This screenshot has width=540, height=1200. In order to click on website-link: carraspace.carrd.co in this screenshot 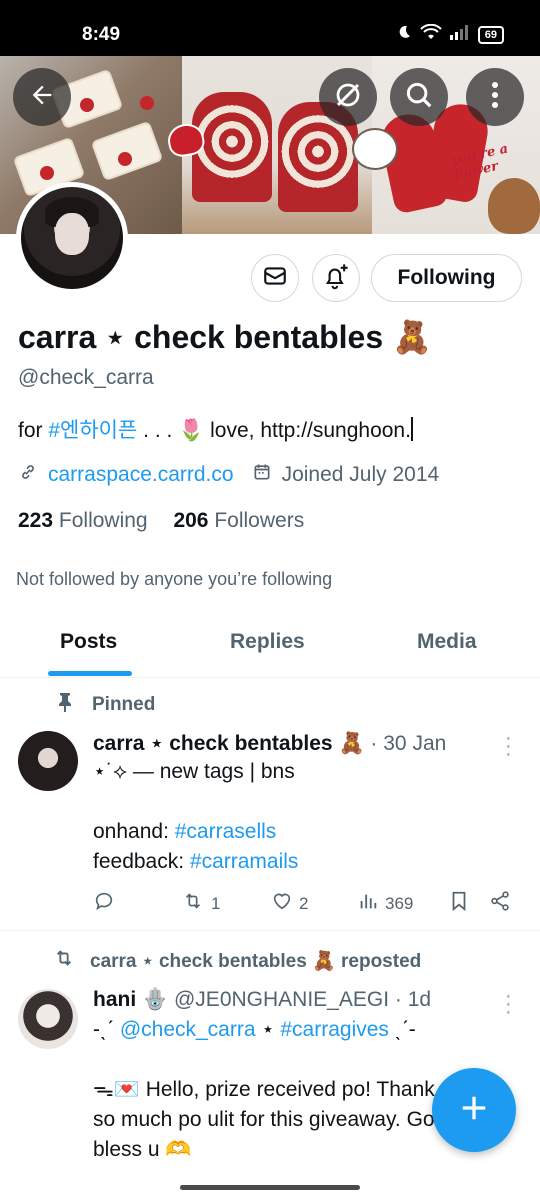, I will do `click(141, 475)`.